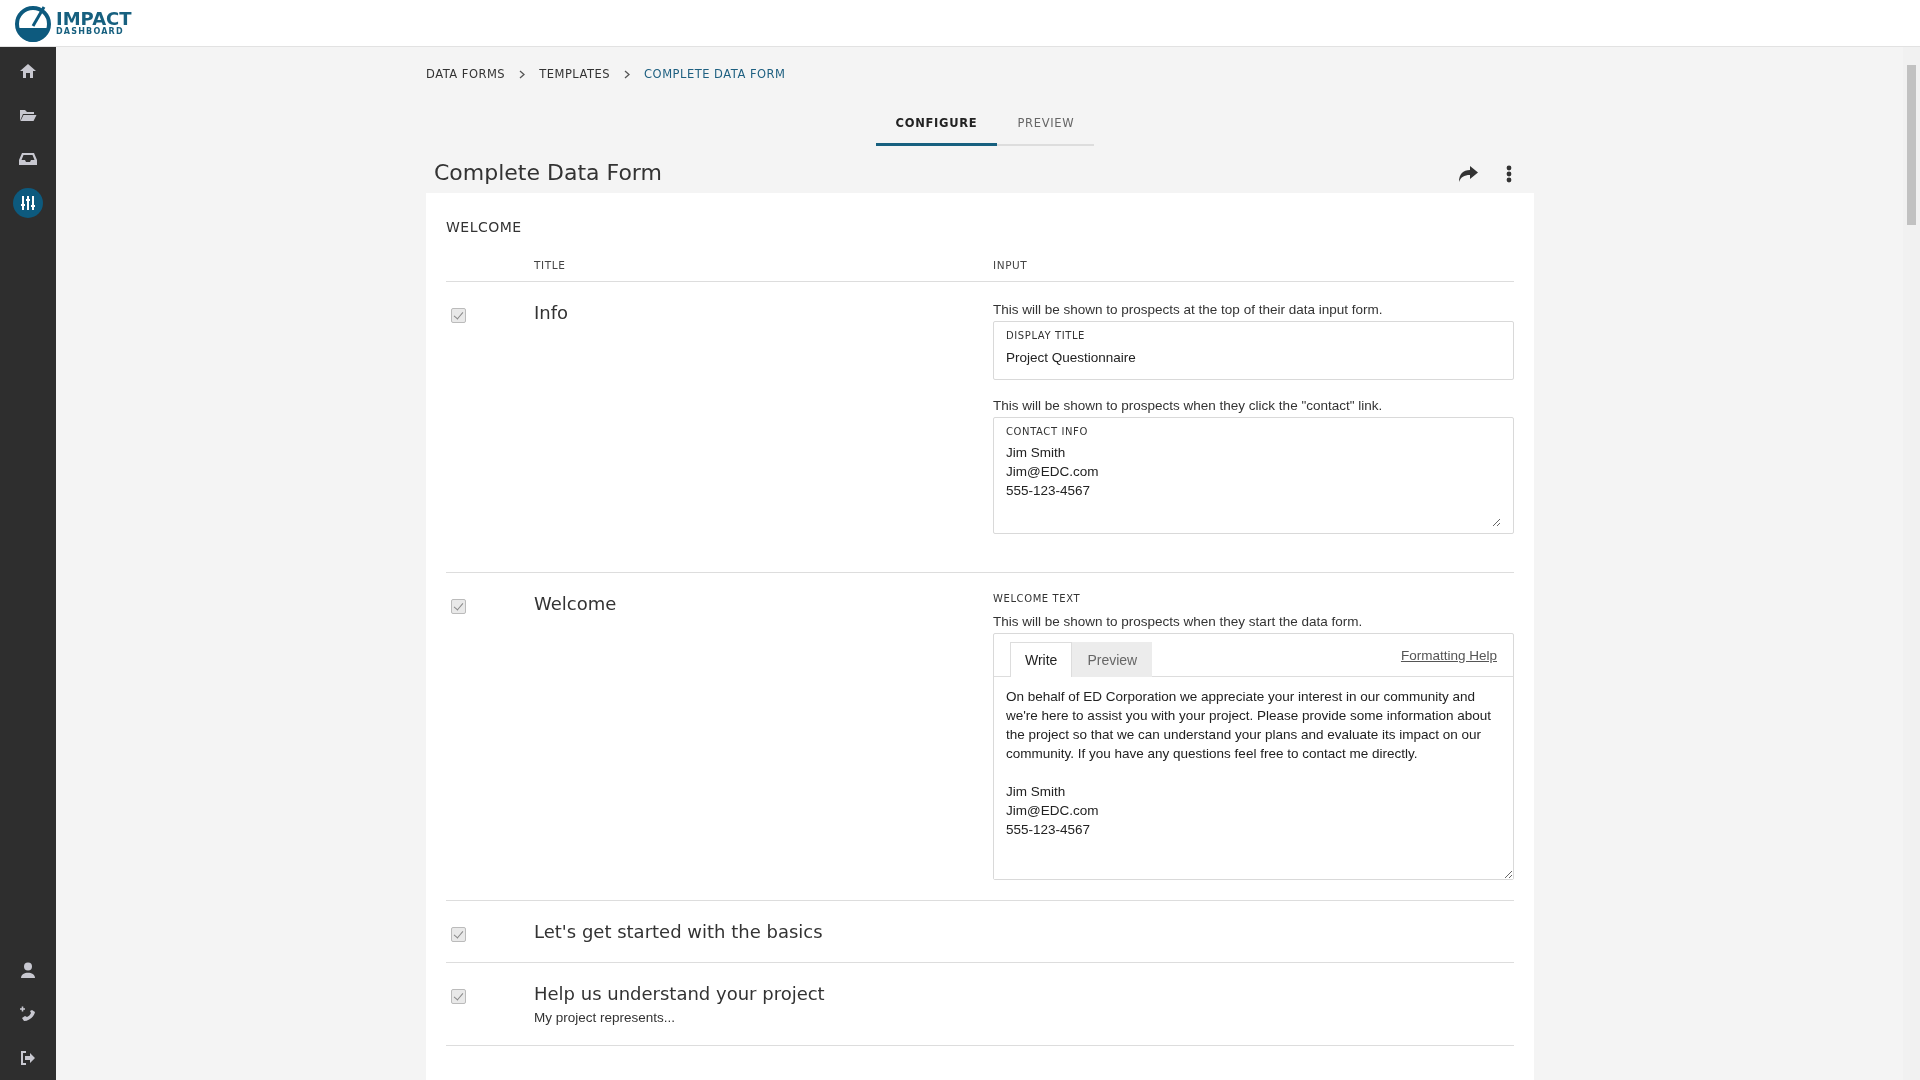  I want to click on field-label: WELCOME TEXT, so click(1037, 598).